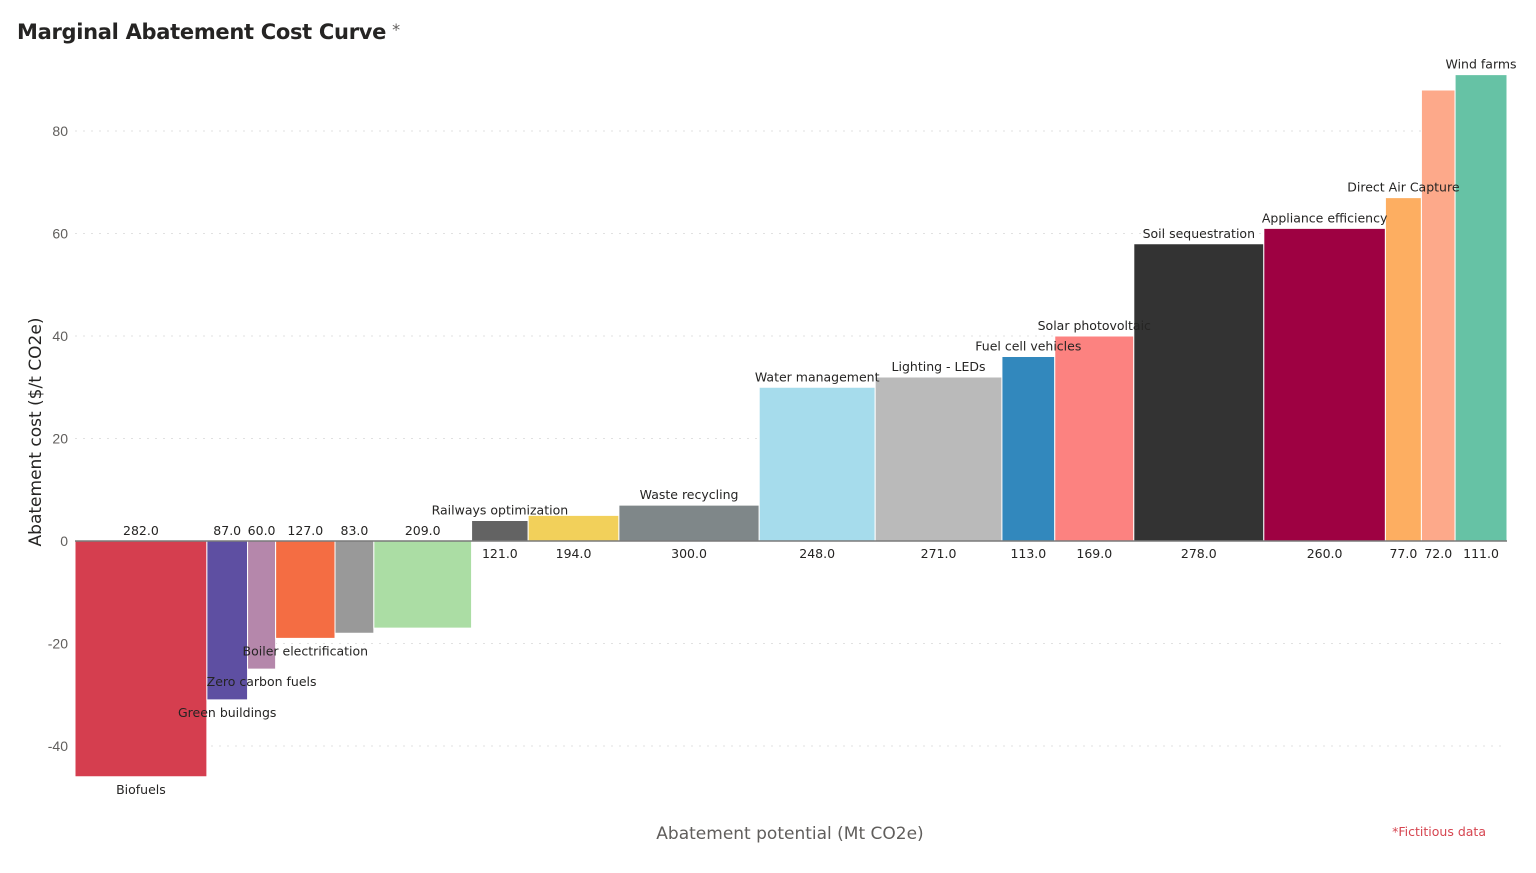 This screenshot has width=1536, height=873. Describe the element at coordinates (1028, 553) in the screenshot. I see `bar-width-label: 113.0` at that location.